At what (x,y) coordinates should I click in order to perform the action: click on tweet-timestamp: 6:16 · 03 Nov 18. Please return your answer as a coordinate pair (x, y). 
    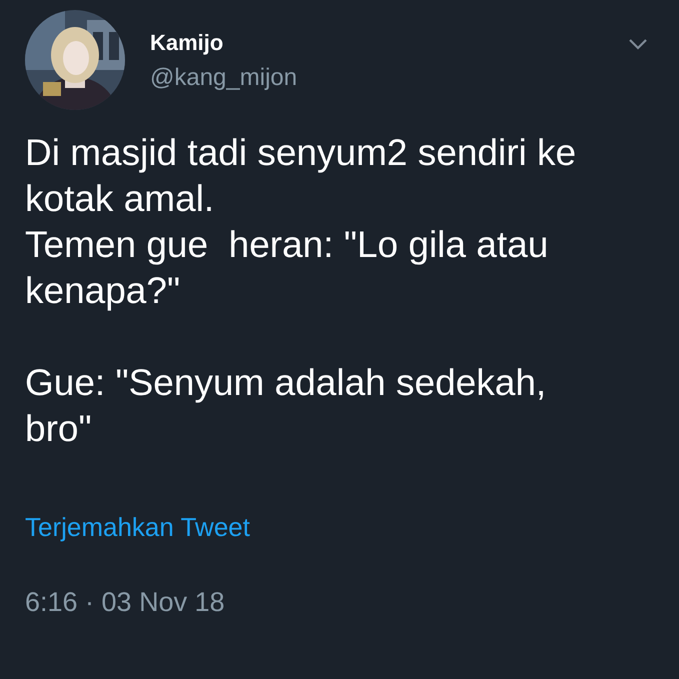
    Looking at the image, I should click on (125, 602).